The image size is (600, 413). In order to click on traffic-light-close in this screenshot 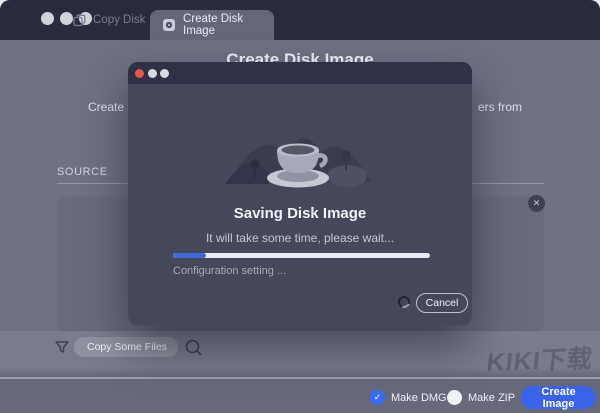, I will do `click(47, 18)`.